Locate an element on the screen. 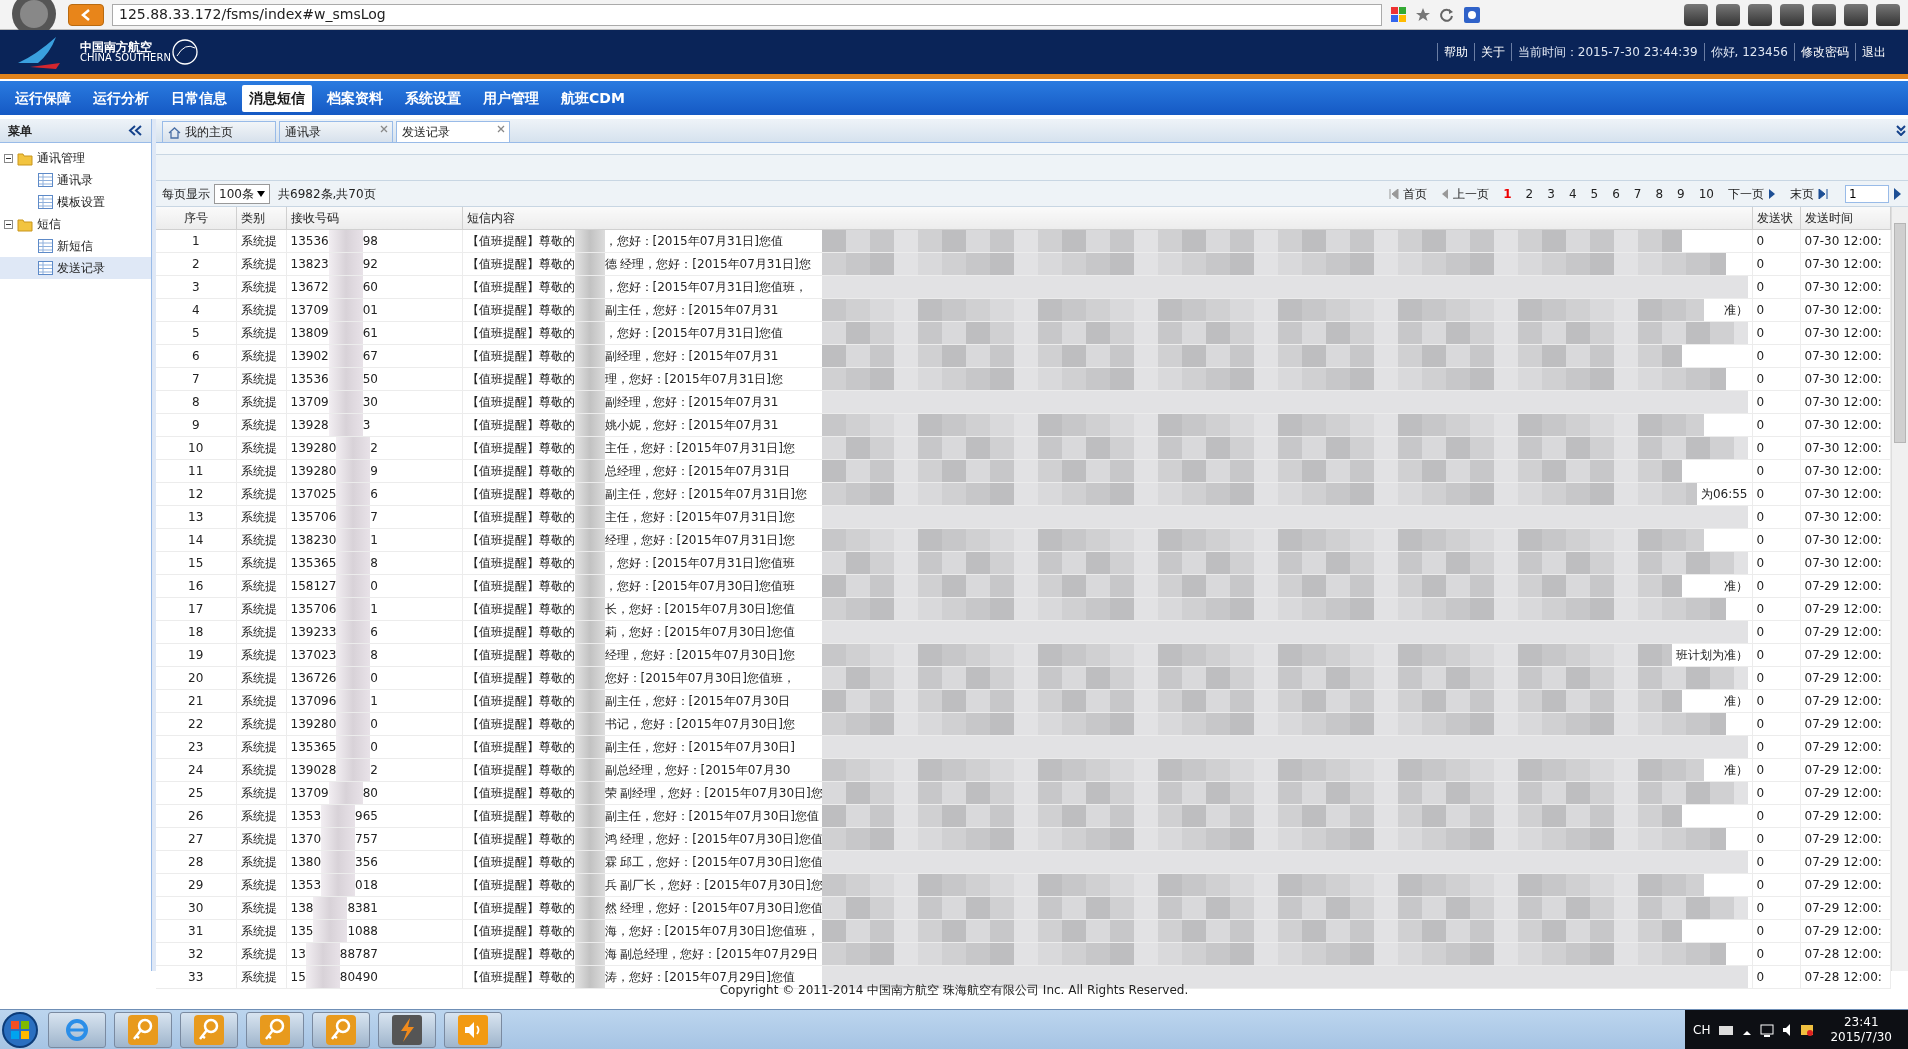 This screenshot has height=1049, width=1908. nav-tab: 用户管理 is located at coordinates (511, 98).